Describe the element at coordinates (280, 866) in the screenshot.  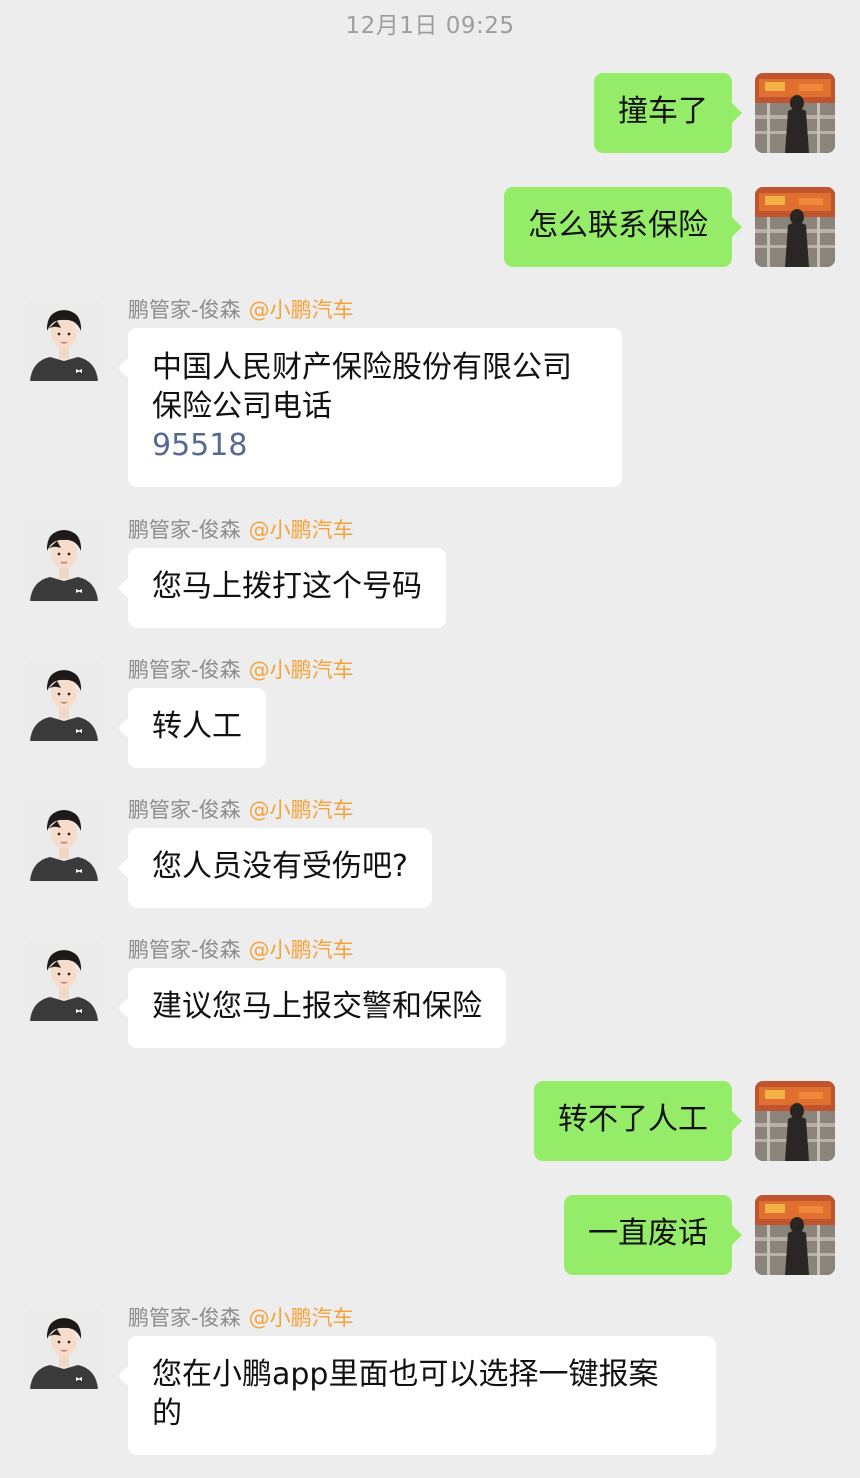
I see `message-text: 您人员没有受伤吧?` at that location.